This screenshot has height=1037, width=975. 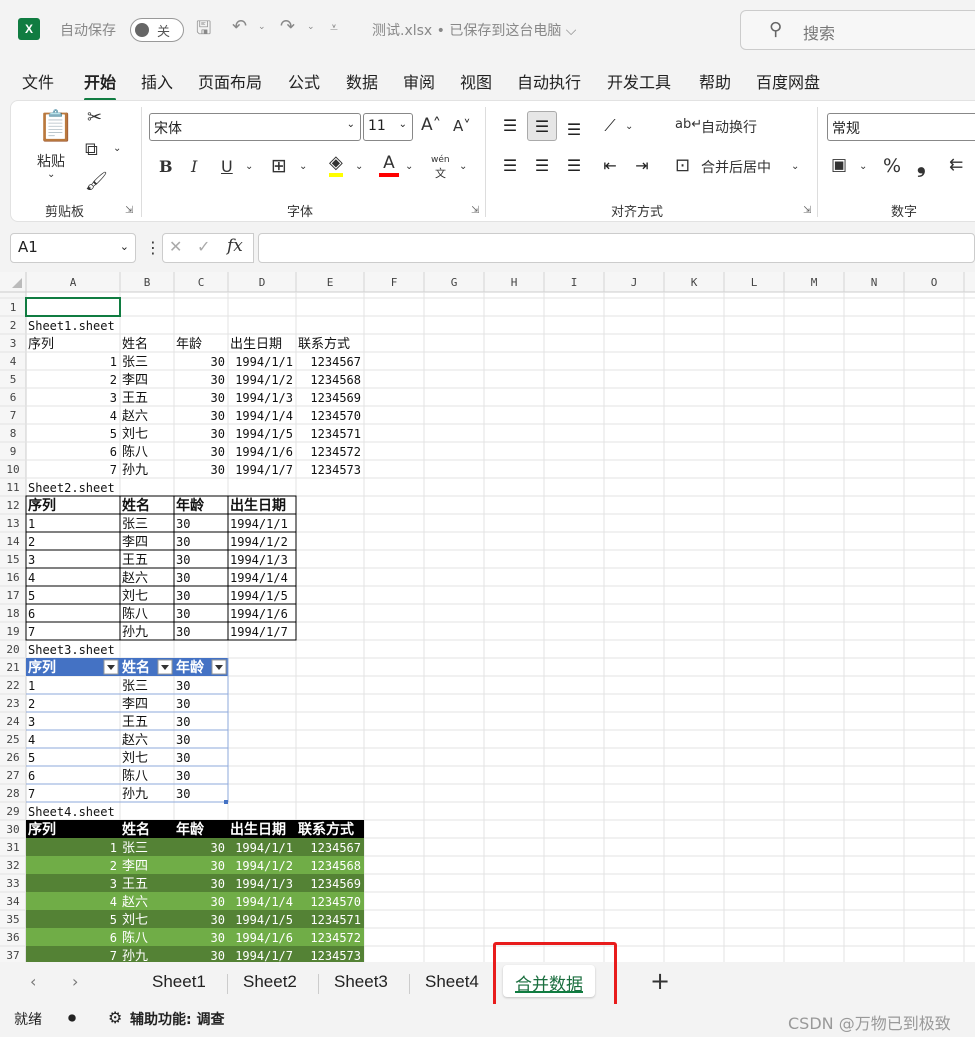 What do you see at coordinates (166, 166) in the screenshot?
I see `bold-button: B` at bounding box center [166, 166].